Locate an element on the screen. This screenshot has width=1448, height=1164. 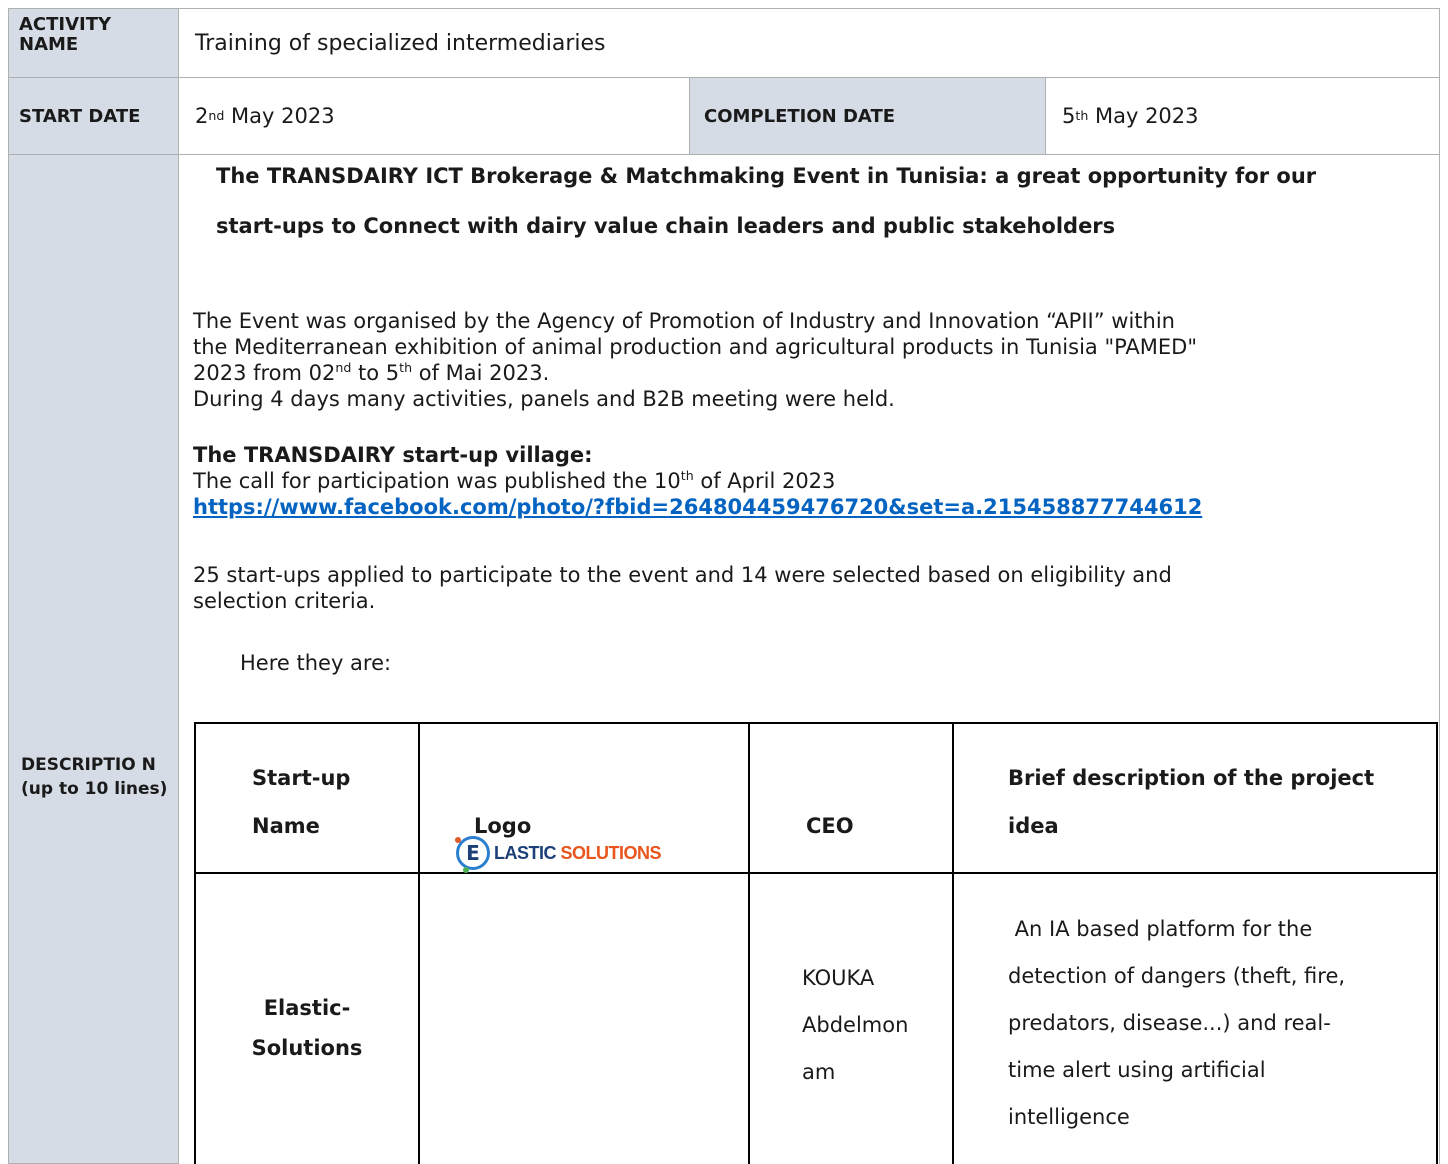
row-startup-name-1: Elastic- is located at coordinates (307, 1008).